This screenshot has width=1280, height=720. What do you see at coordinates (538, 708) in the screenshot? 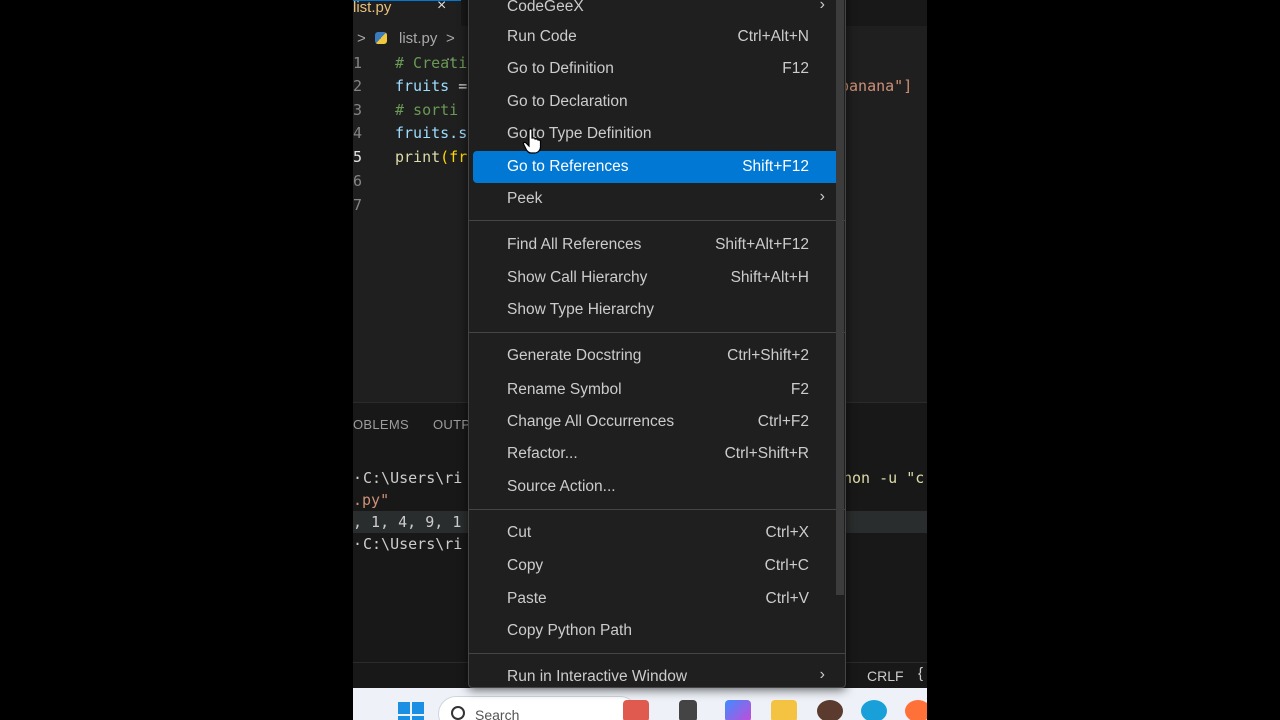
I see `taskbar-search: Search` at bounding box center [538, 708].